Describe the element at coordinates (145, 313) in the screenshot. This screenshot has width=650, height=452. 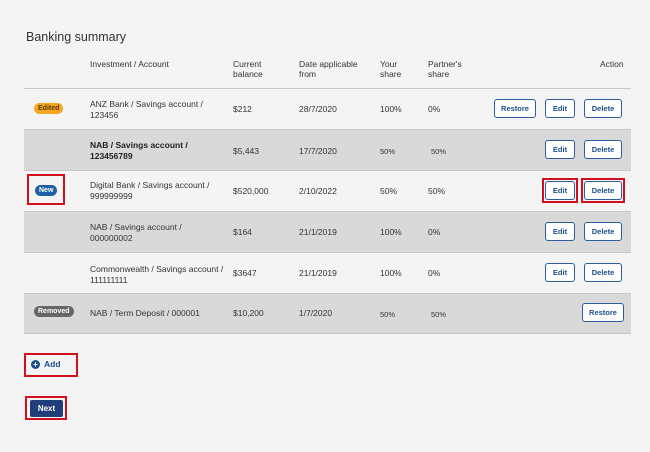
I see `account-name: NAB / Term Deposit / 000001` at that location.